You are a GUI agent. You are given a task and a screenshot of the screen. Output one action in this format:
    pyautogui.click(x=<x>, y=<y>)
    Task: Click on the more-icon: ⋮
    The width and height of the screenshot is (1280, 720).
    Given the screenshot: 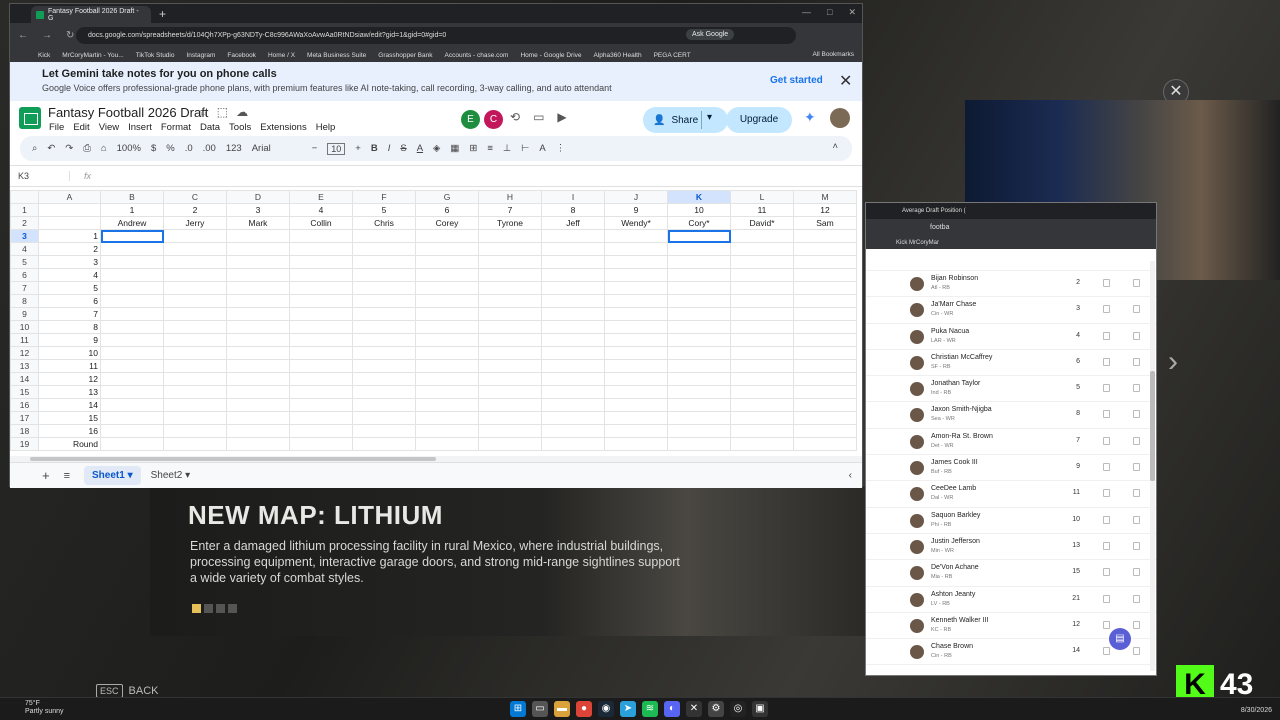 What is the action you would take?
    pyautogui.click(x=561, y=148)
    